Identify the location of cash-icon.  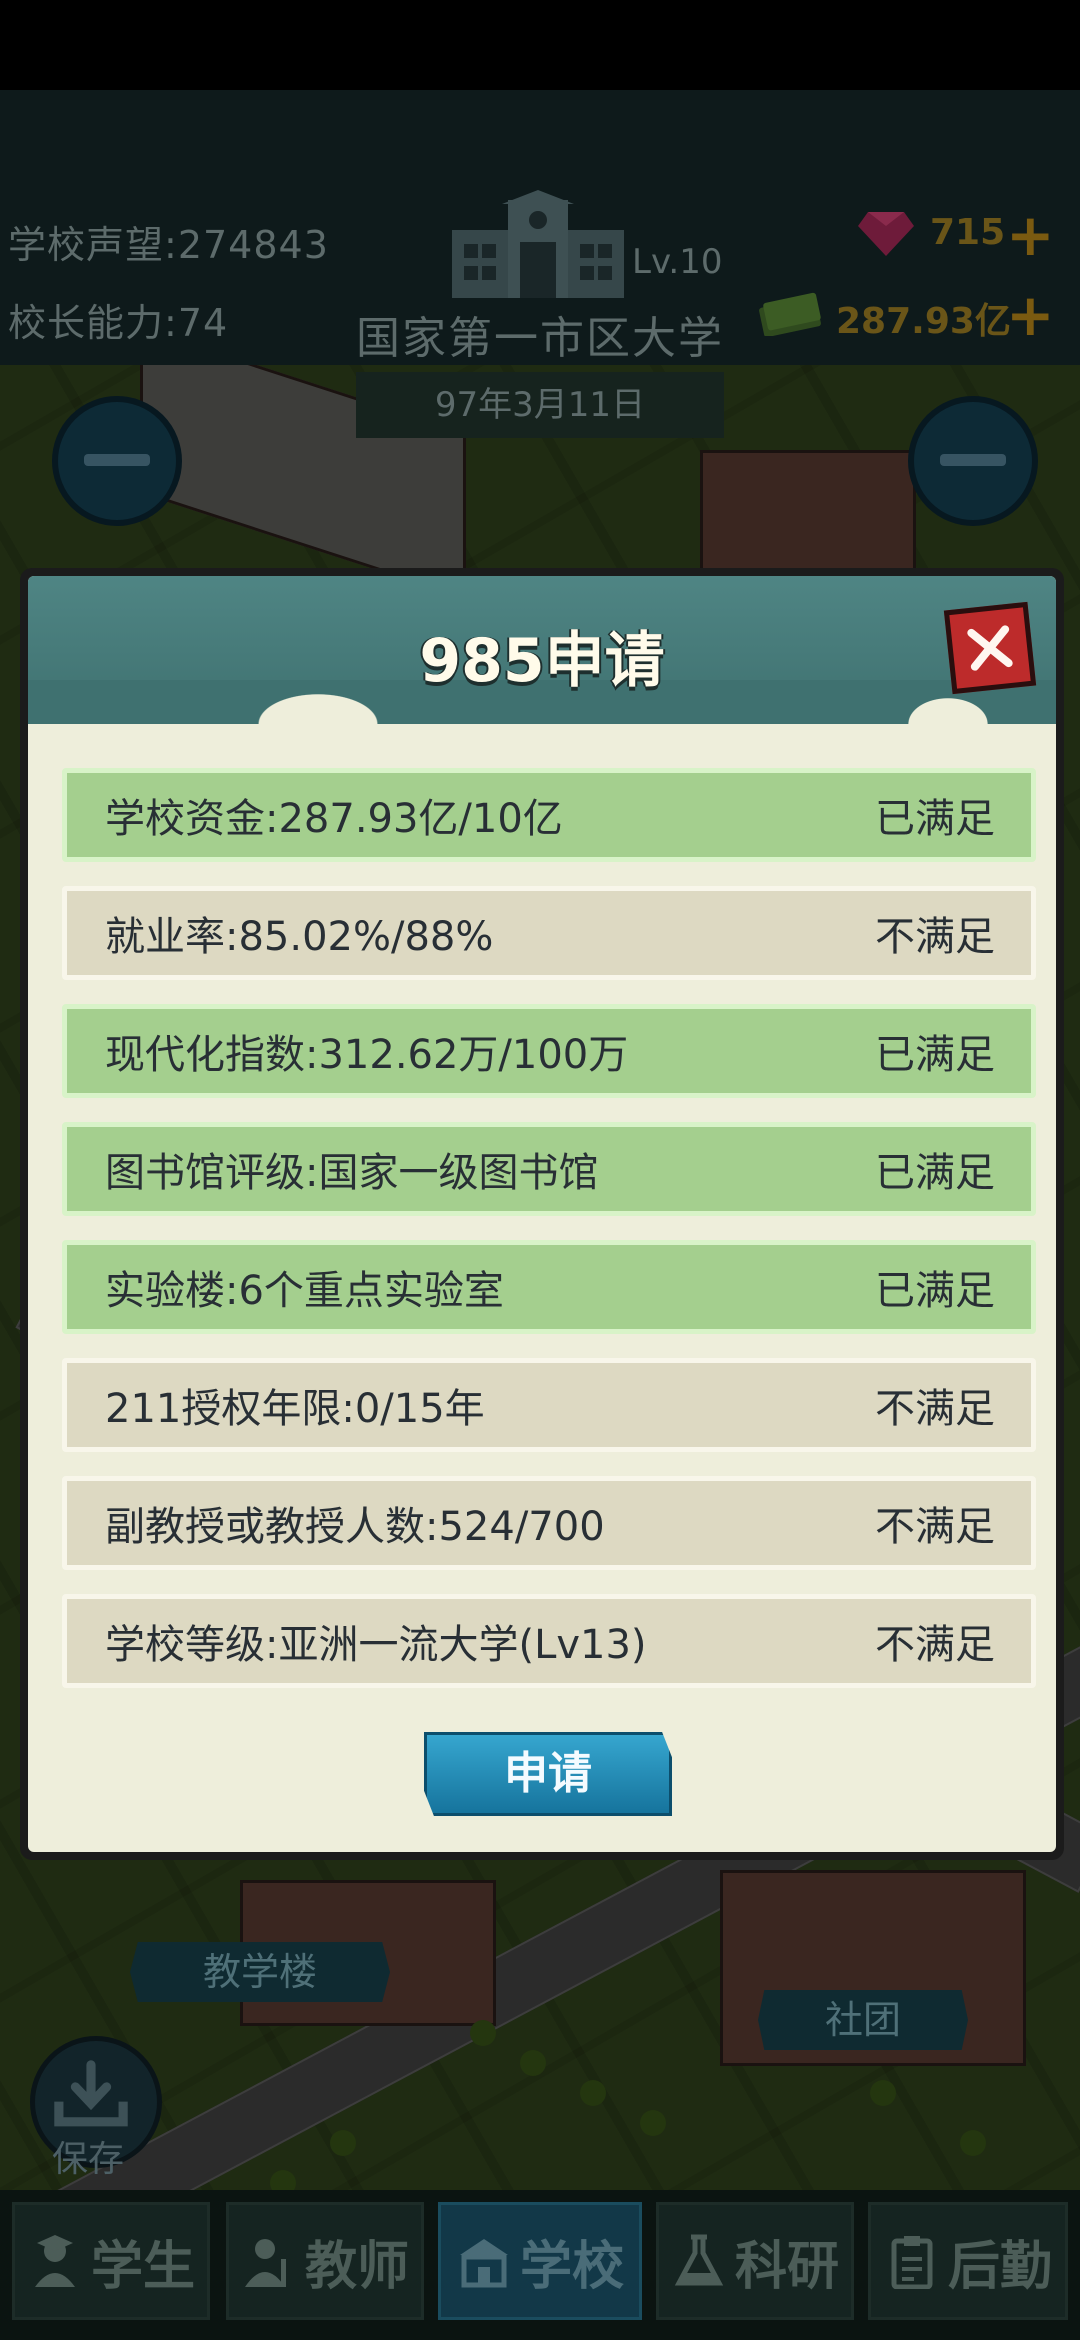
(790, 314).